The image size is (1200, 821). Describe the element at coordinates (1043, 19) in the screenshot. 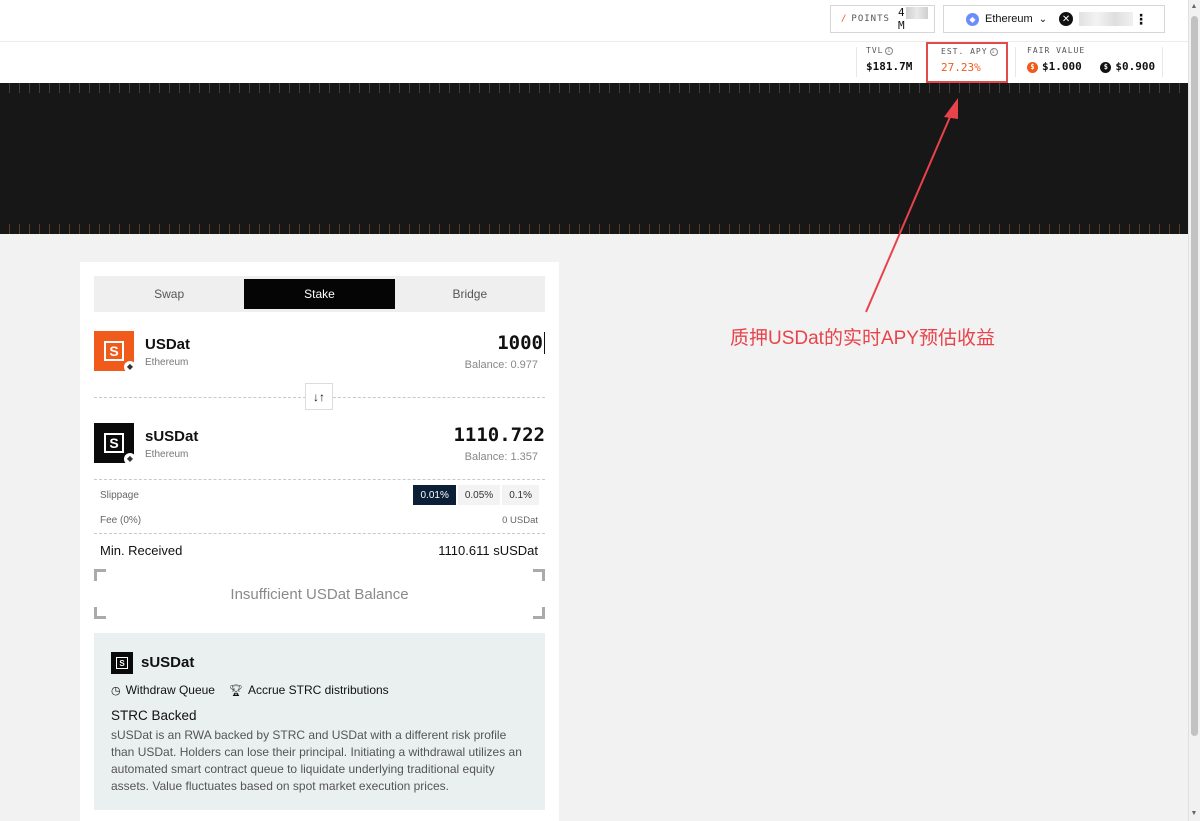

I see `chevron-down-icon: ⌄` at that location.